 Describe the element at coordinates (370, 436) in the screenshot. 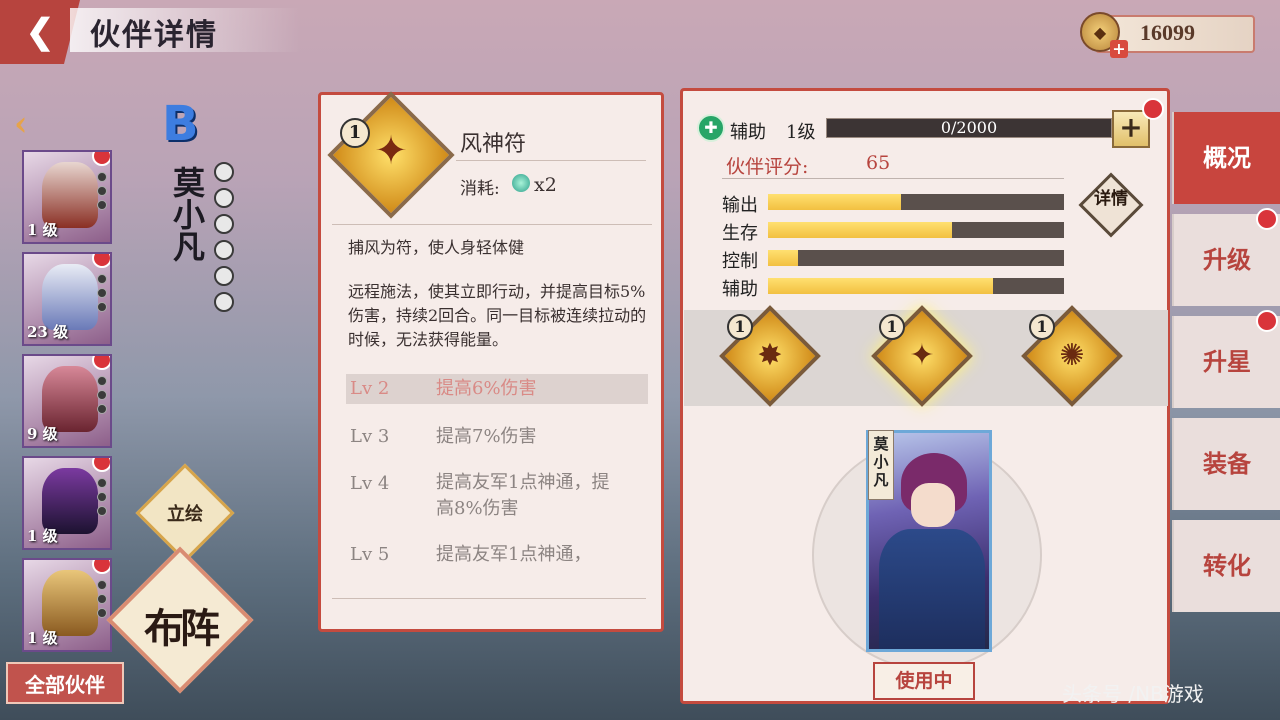

I see `skill-level-label: Lv 3` at that location.